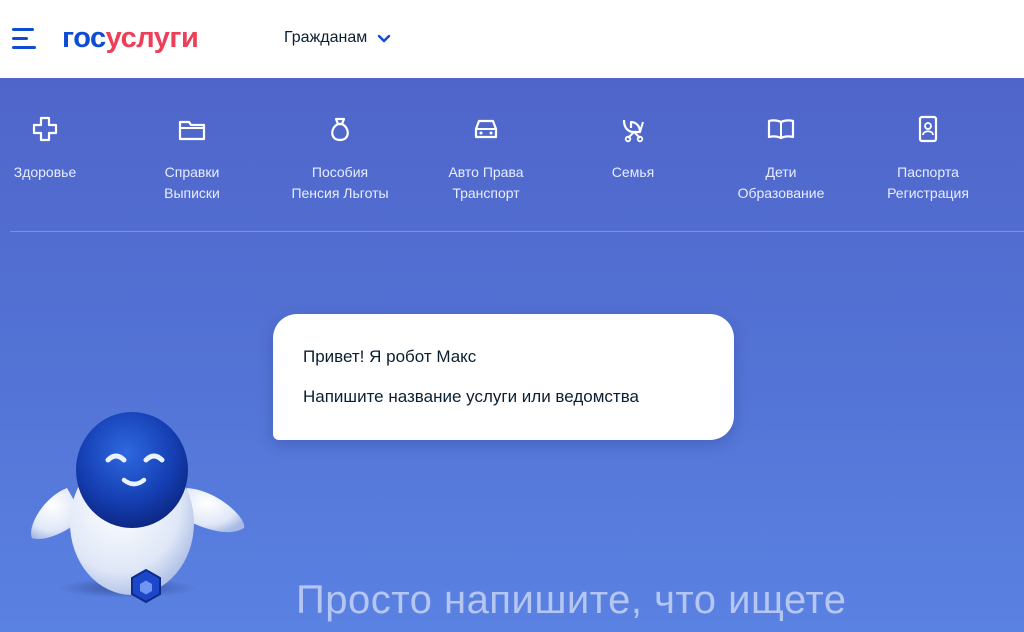 This screenshot has height=632, width=1024. I want to click on category-label: Здоровье, so click(45, 172).